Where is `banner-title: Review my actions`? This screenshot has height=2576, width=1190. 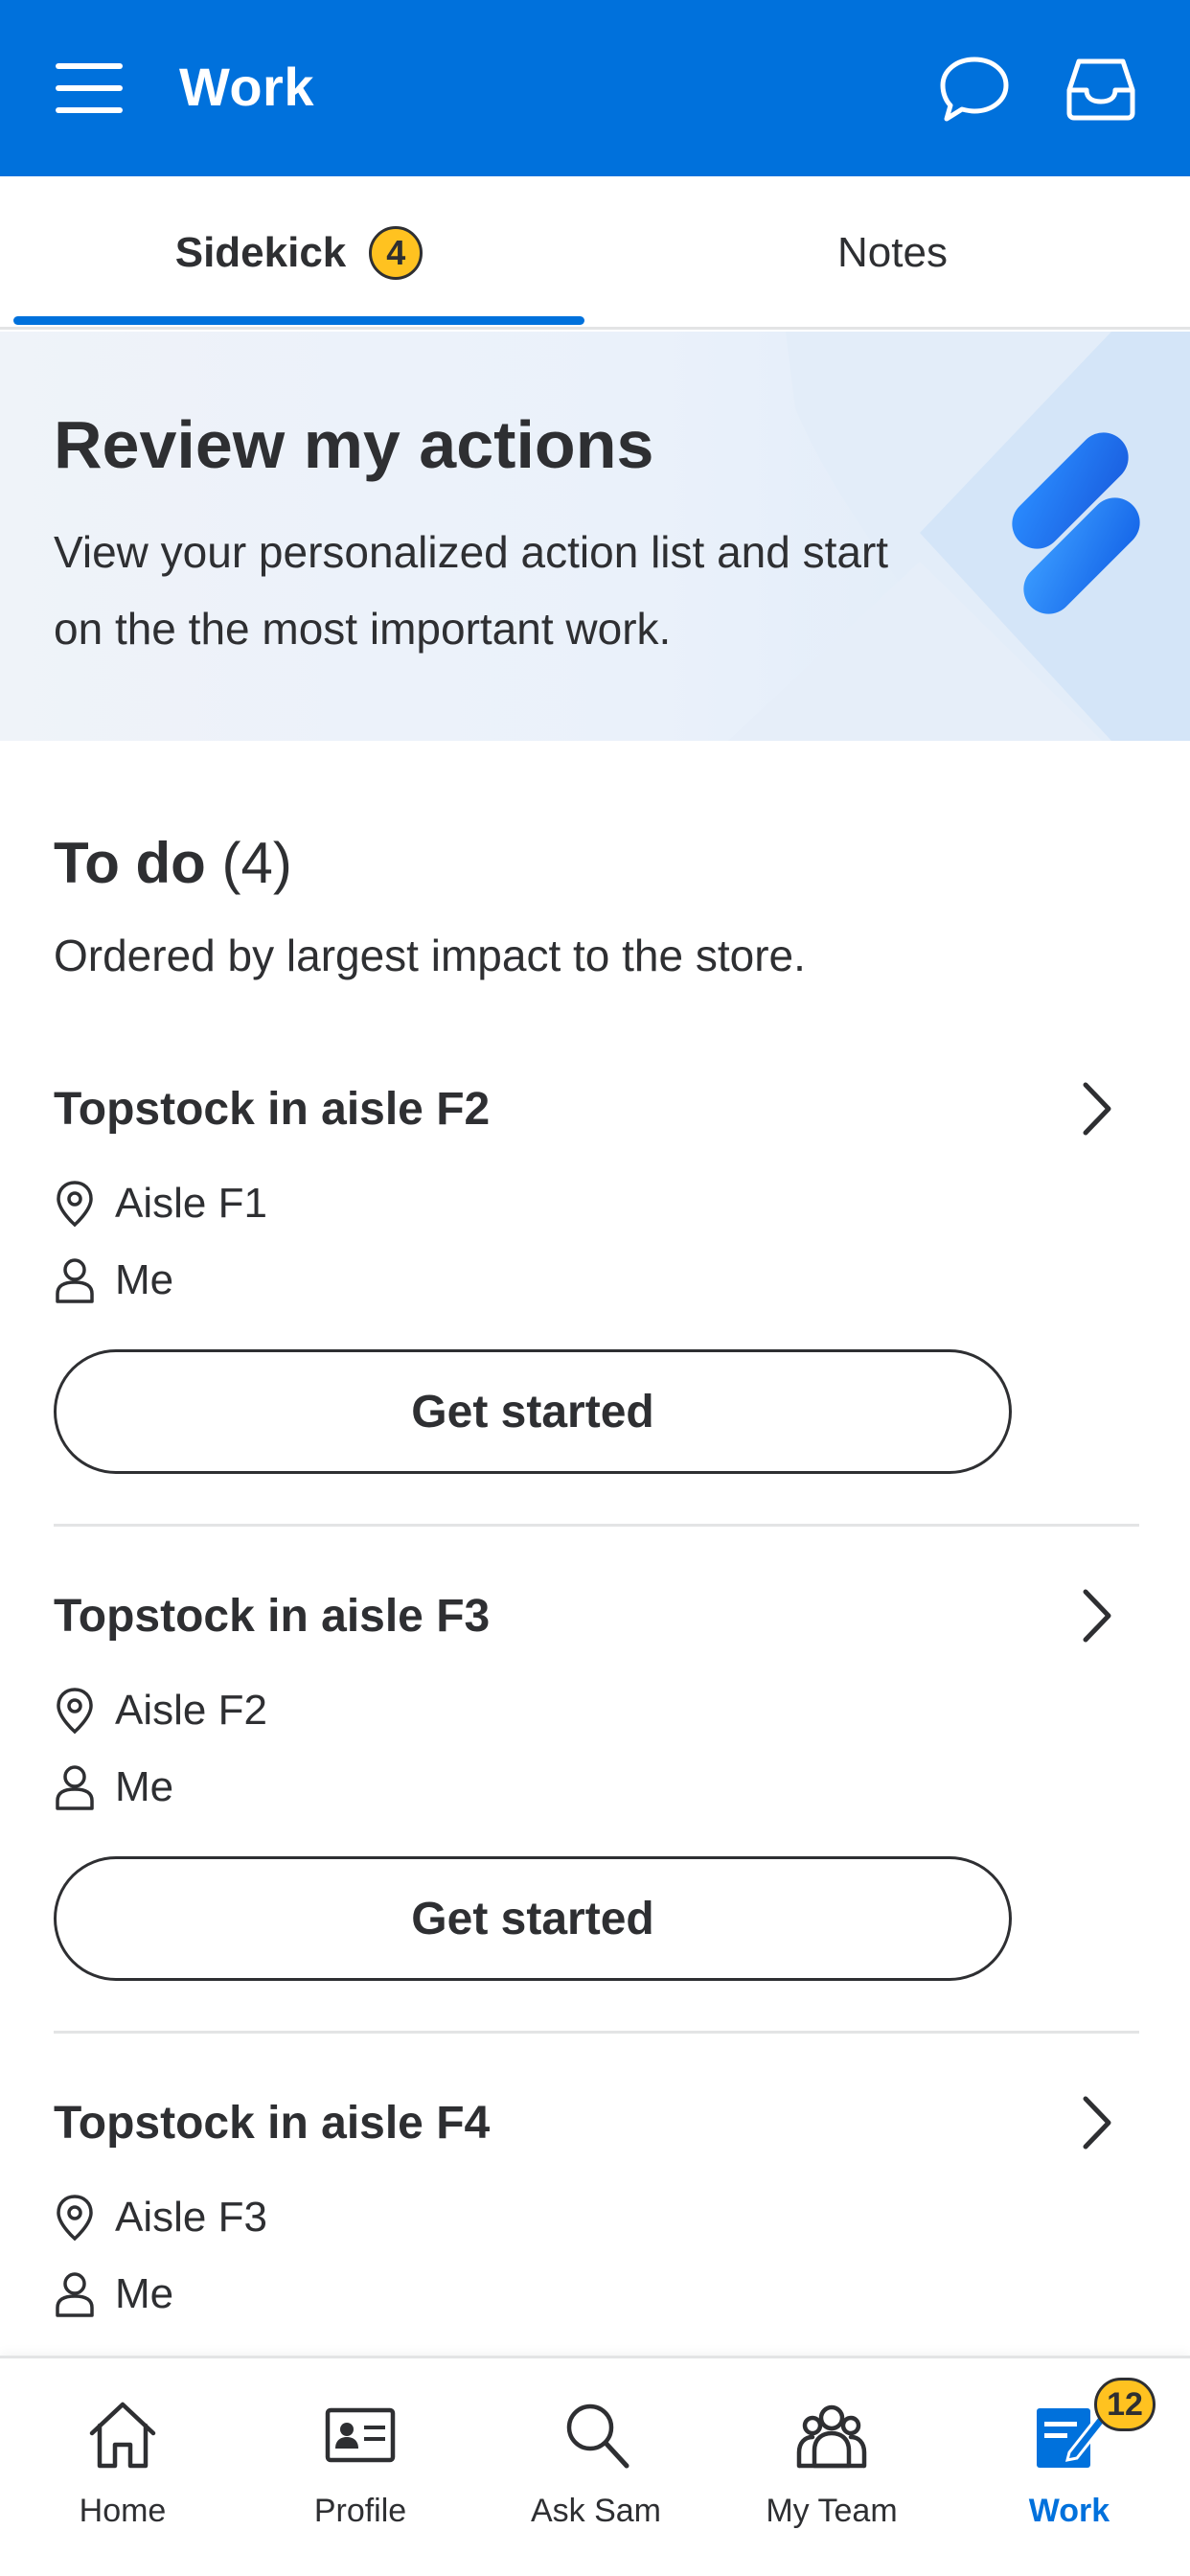 banner-title: Review my actions is located at coordinates (354, 444).